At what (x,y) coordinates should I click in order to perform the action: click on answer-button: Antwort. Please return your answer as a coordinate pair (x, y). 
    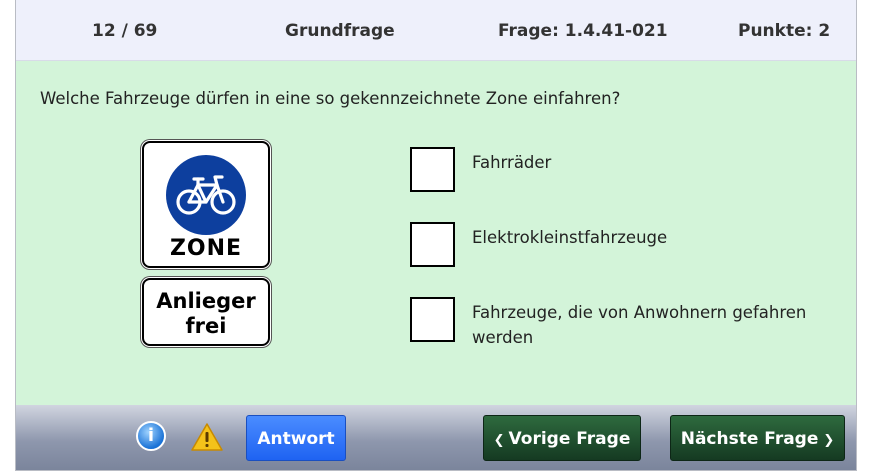
    Looking at the image, I should click on (296, 438).